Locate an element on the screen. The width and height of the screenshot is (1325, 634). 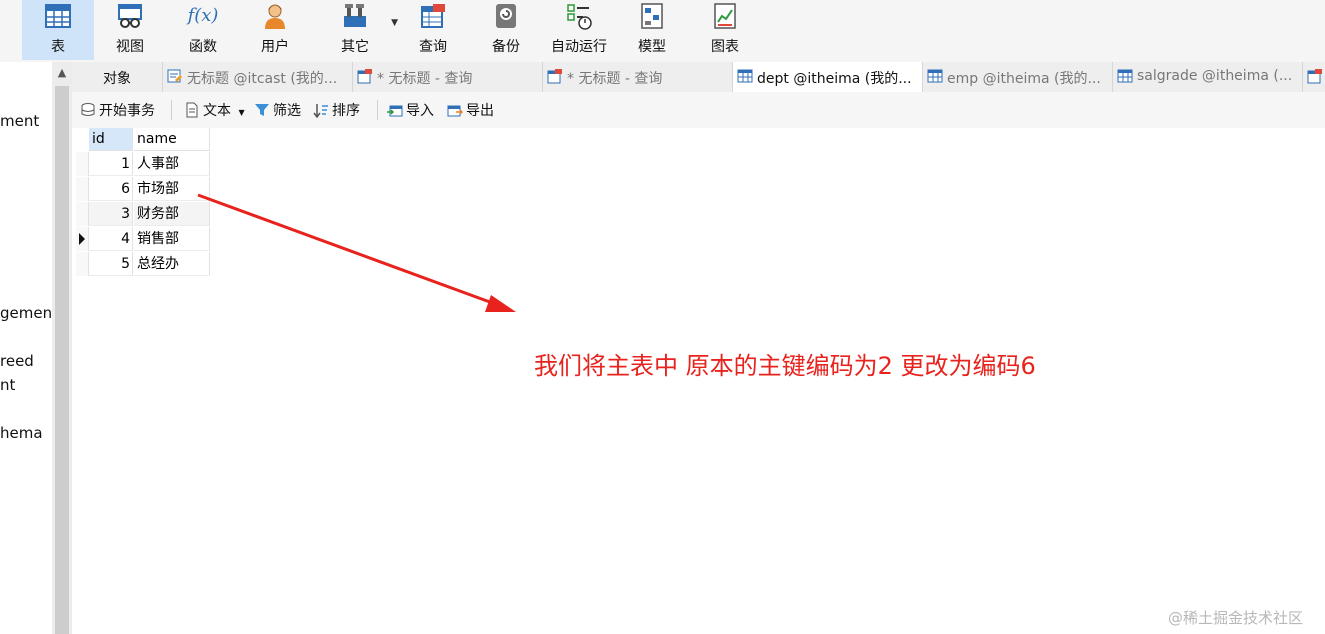
annotation-text: 我们将主表中 原本的主键编码为2 更改为编码6 is located at coordinates (785, 366).